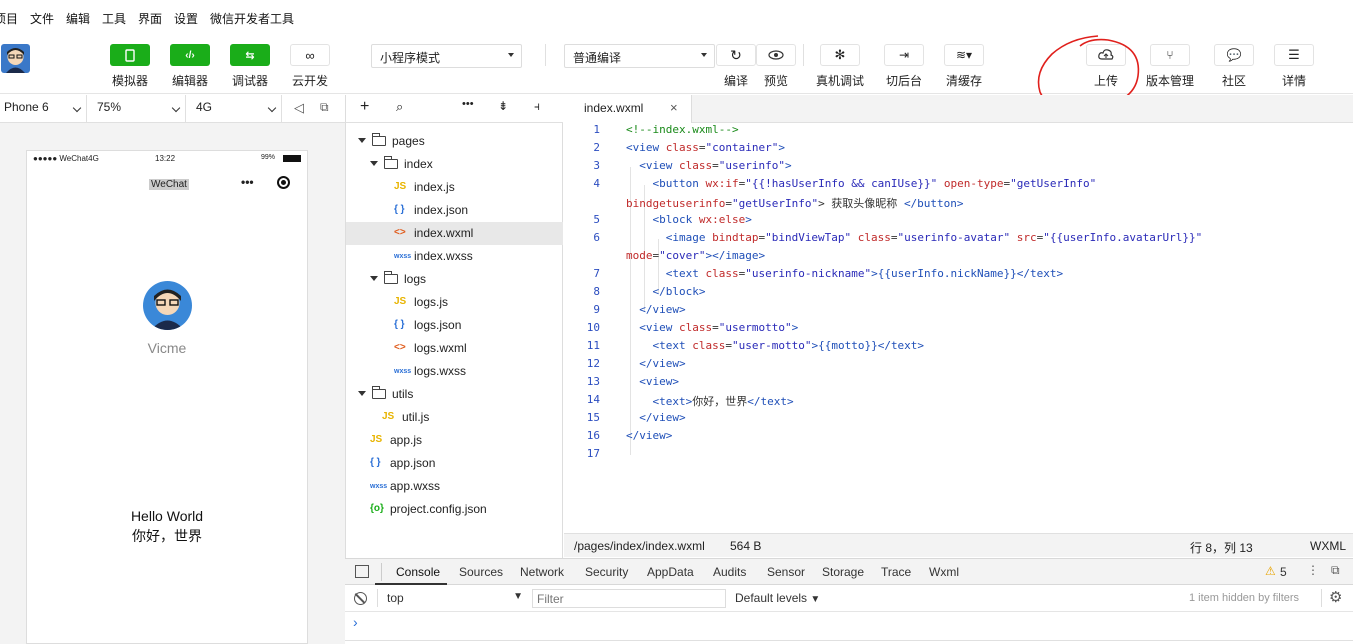  Describe the element at coordinates (840, 66) in the screenshot. I see `remote-debug-button: ✻ 真机调试` at that location.